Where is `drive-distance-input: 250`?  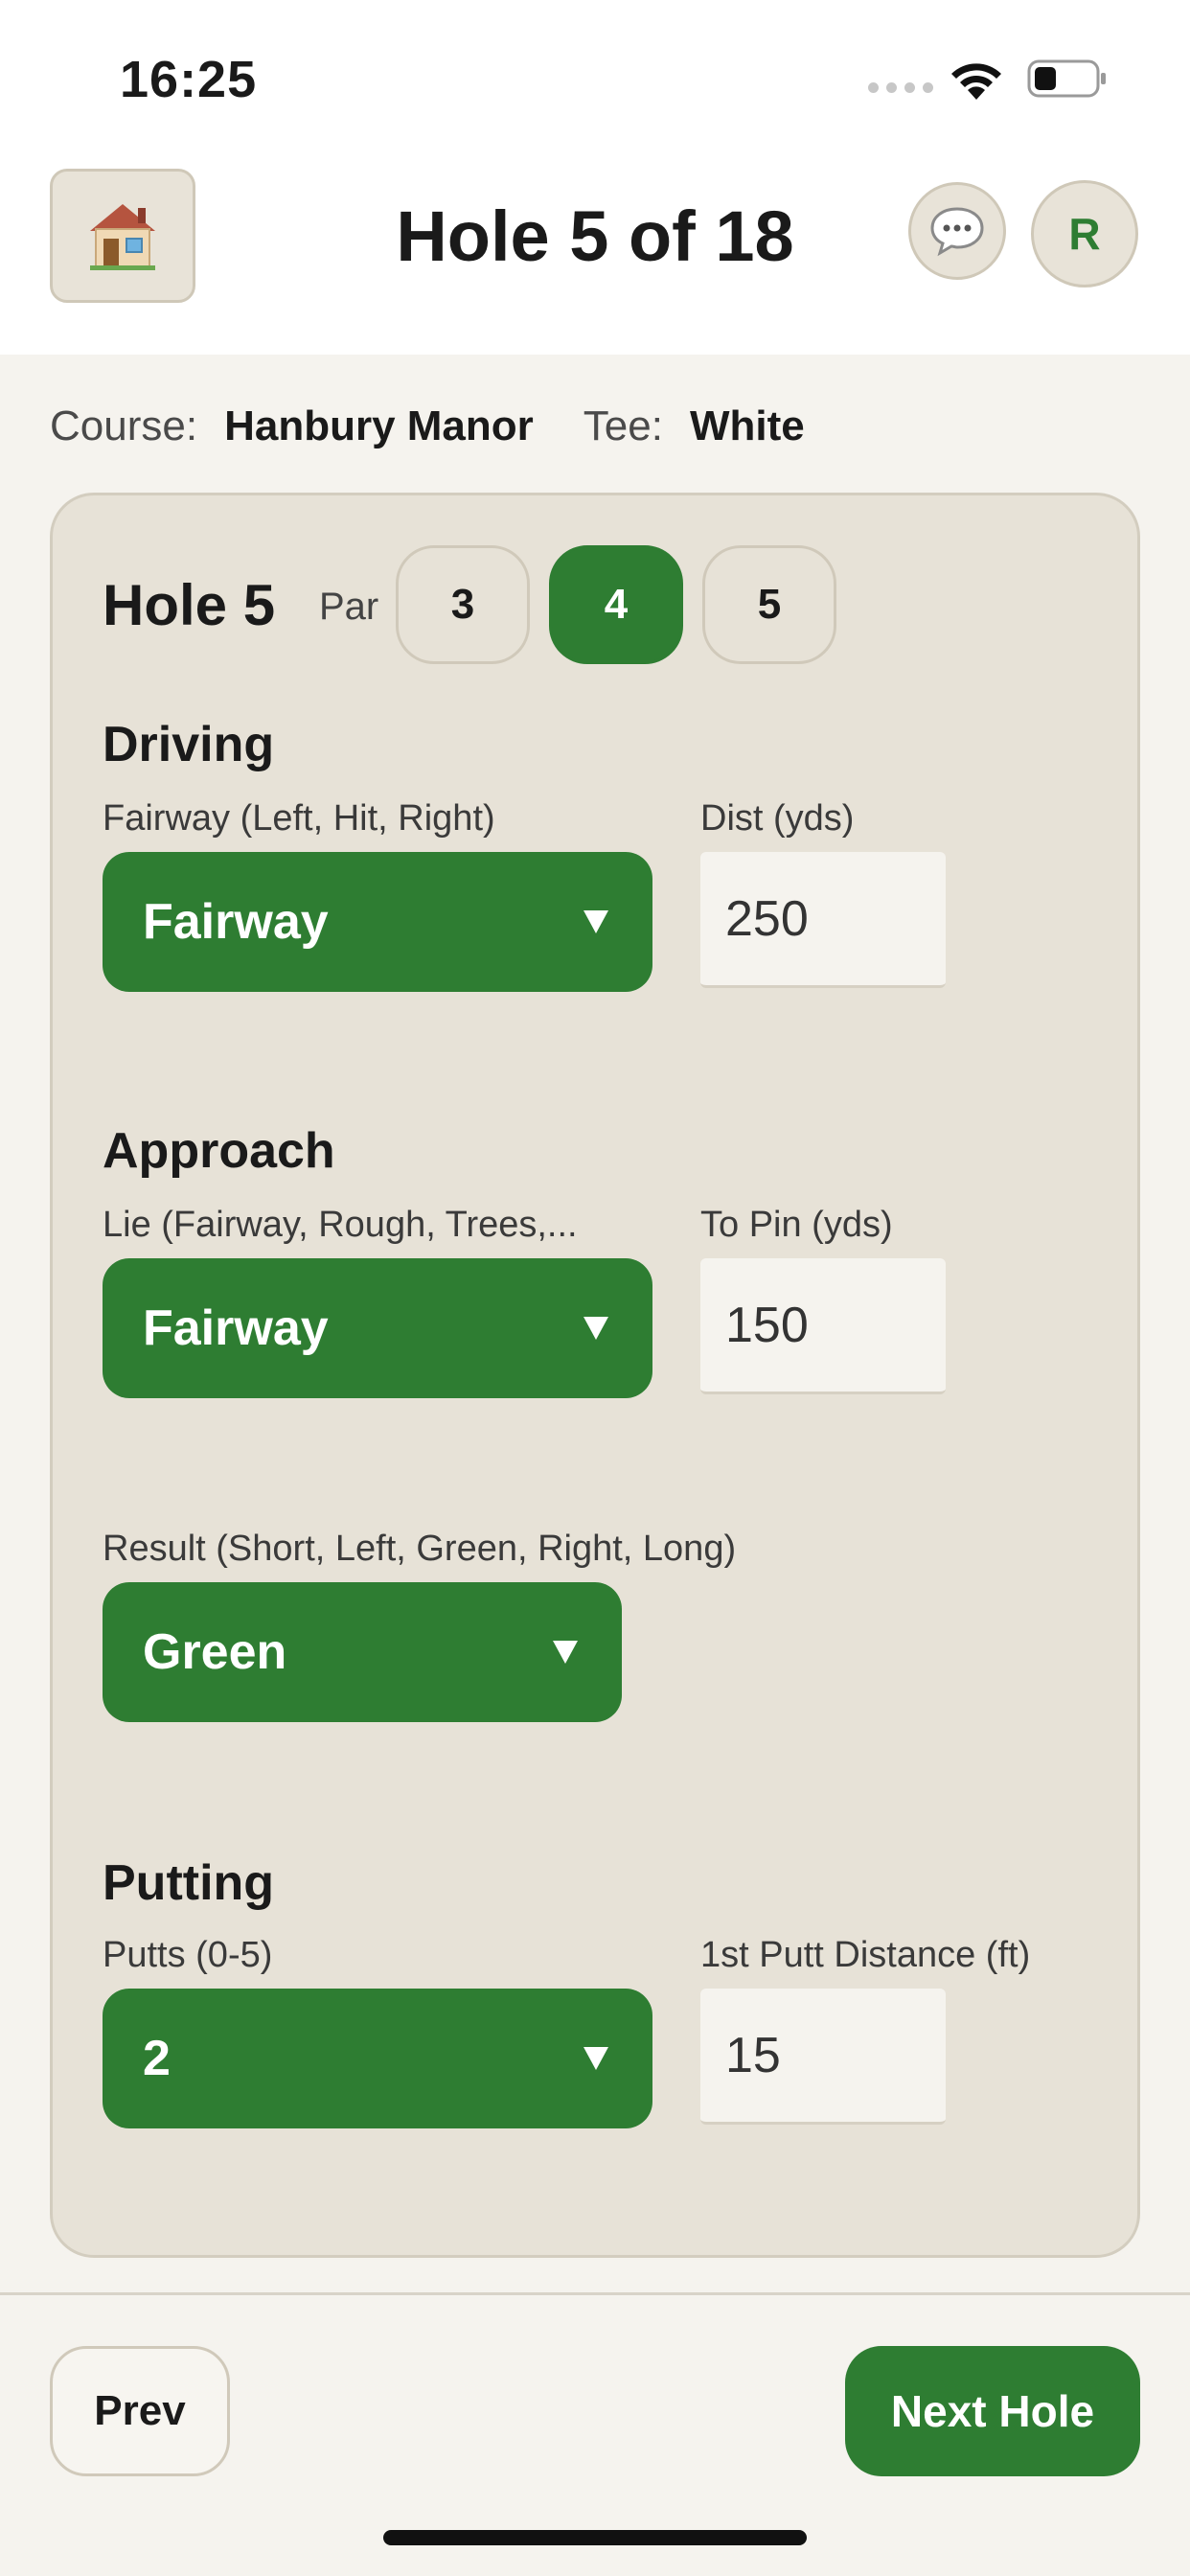 drive-distance-input: 250 is located at coordinates (823, 920).